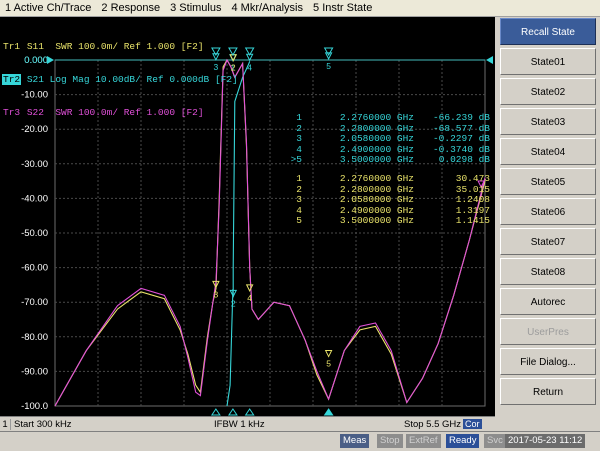  I want to click on svc-badge: Svc, so click(495, 441).